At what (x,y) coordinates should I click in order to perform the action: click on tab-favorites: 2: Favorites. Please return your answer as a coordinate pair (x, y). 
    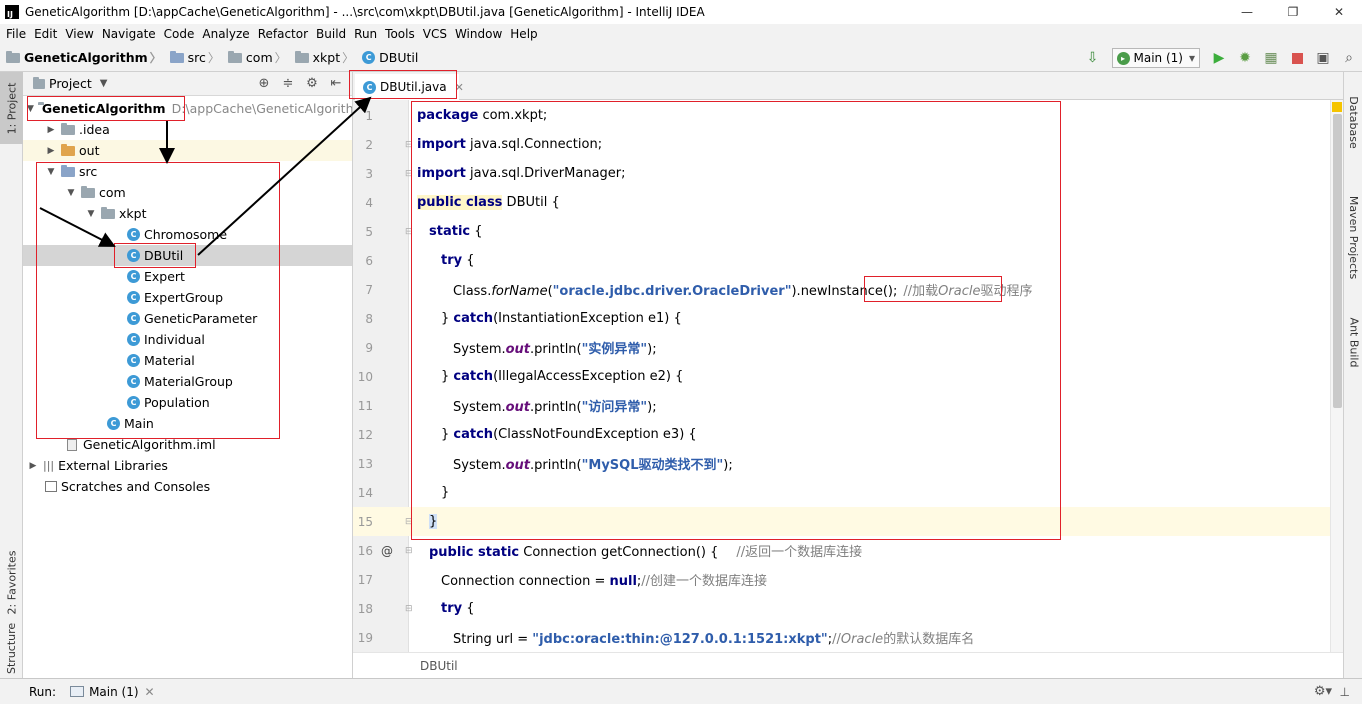
    Looking at the image, I should click on (11, 582).